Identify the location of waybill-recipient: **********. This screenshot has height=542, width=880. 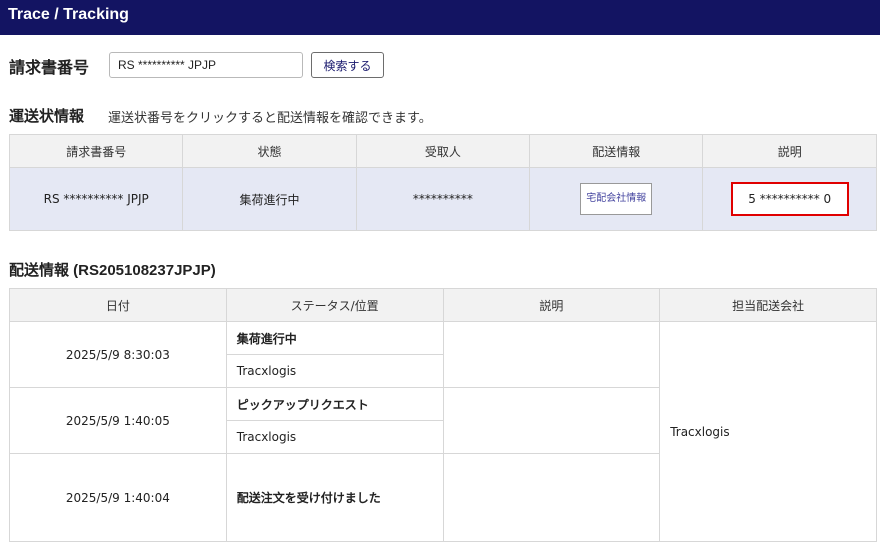
(443, 199).